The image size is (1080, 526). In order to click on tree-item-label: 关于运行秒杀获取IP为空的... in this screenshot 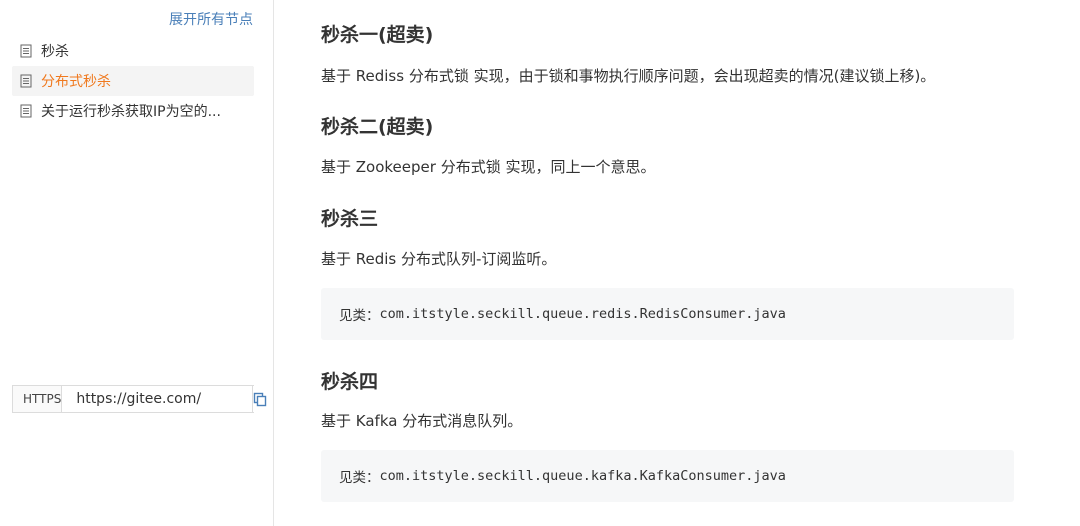, I will do `click(131, 112)`.